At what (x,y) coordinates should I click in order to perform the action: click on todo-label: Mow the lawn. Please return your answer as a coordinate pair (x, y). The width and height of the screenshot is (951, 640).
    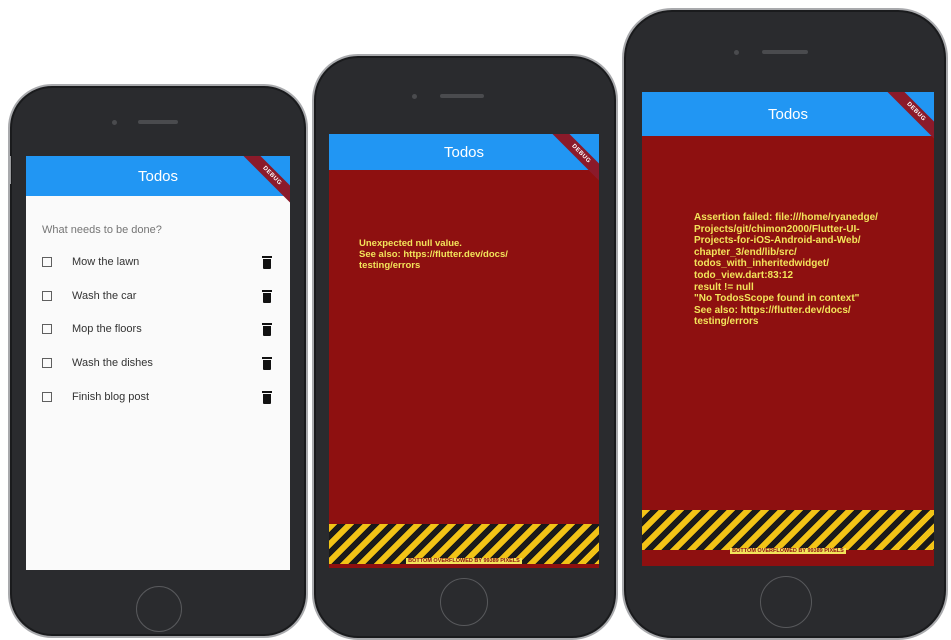
    Looking at the image, I should click on (106, 262).